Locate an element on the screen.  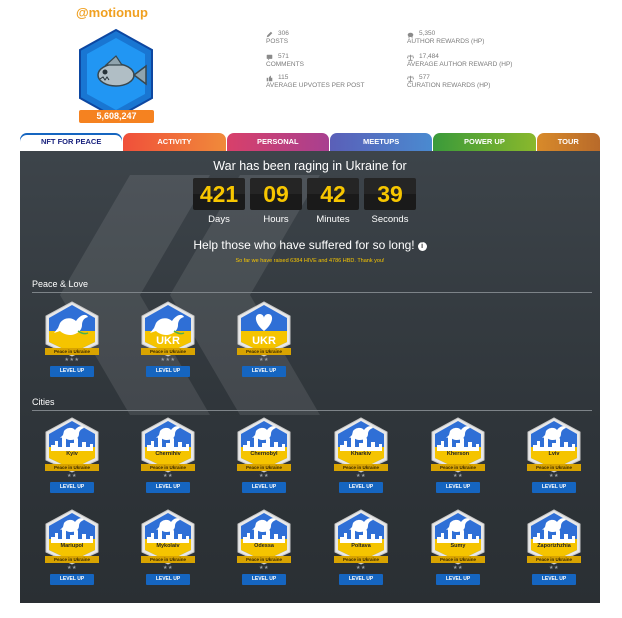
city-badge-zaporizhzhia: Zaporizhzhia Peace in Ukraine ★★ LEVEL UP is located at coordinates (554, 547).